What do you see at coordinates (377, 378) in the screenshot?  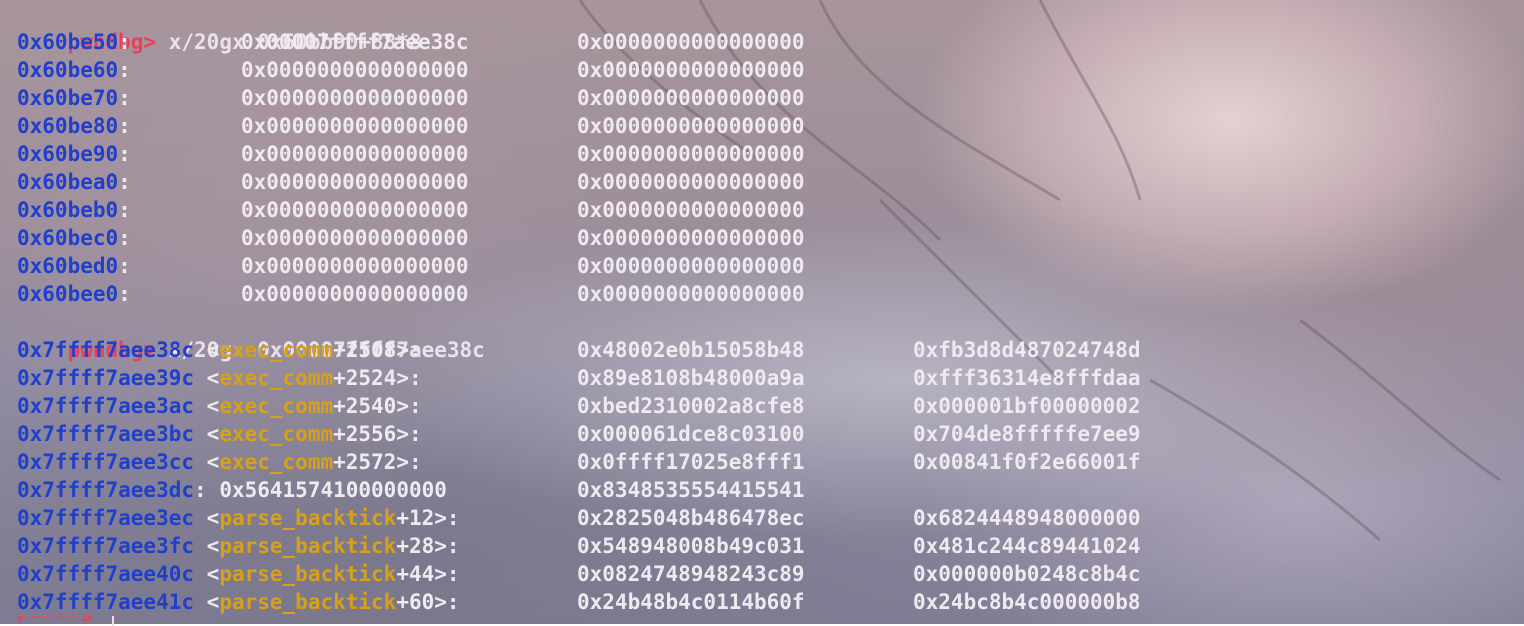 I see `row-offset: +2524>:` at bounding box center [377, 378].